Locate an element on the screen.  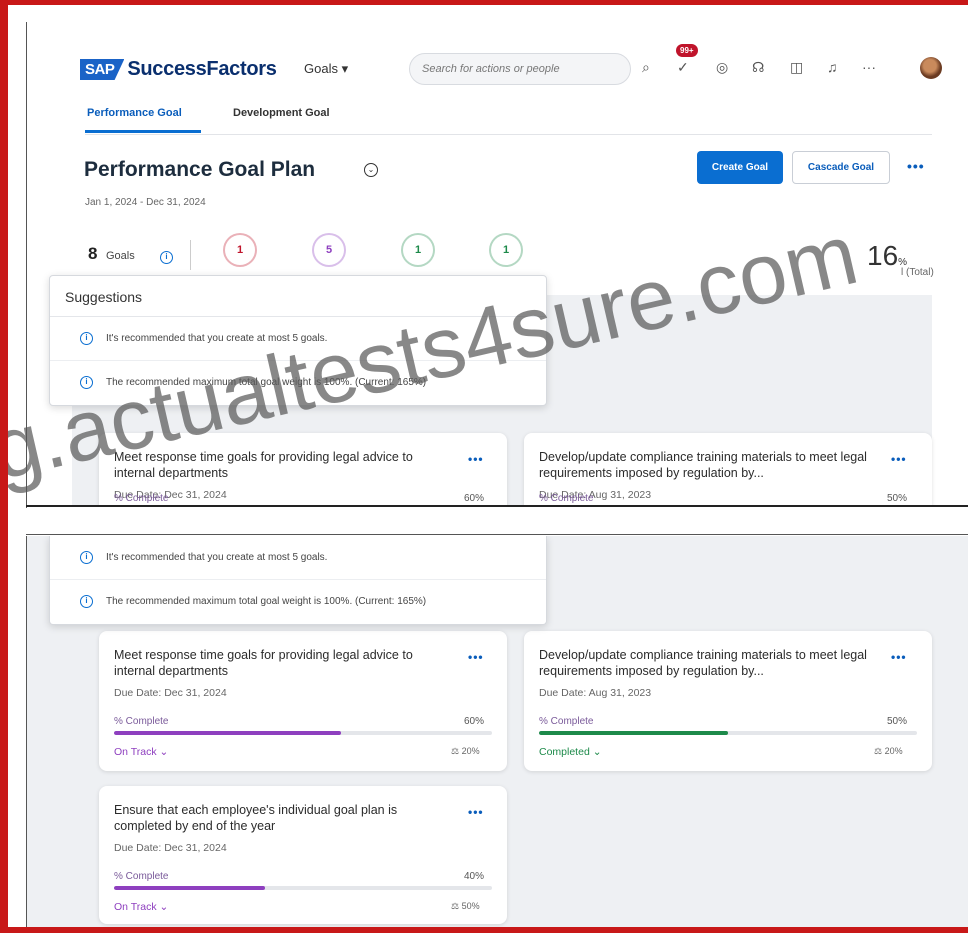
summary-divider is located at coordinates (190, 255).